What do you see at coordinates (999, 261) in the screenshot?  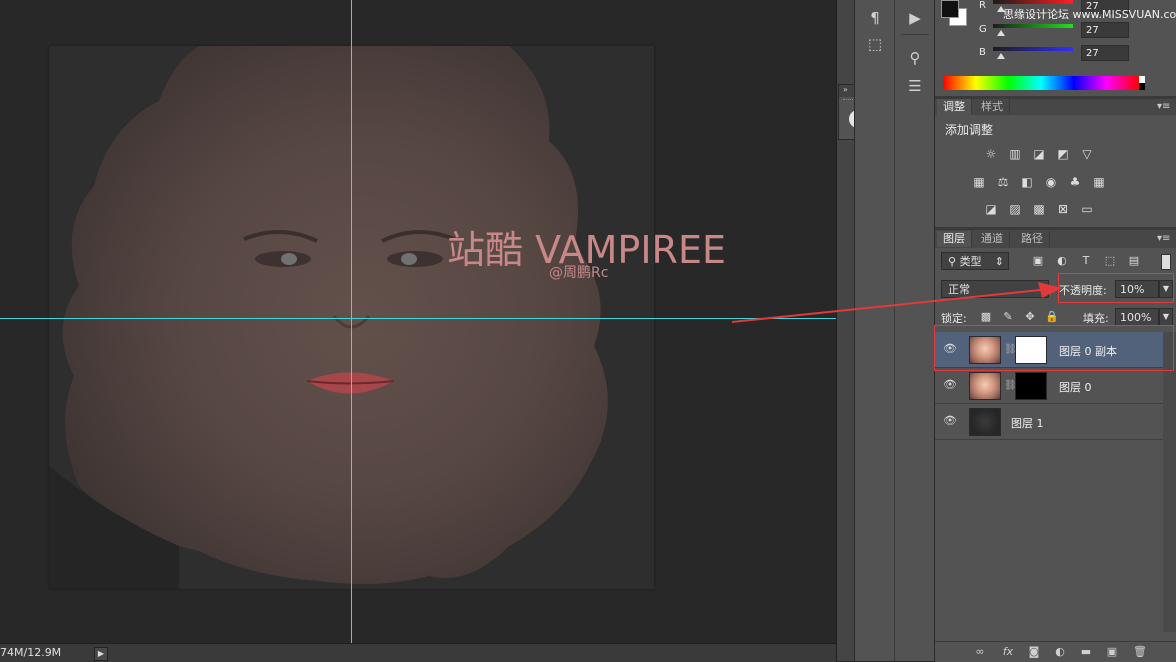 I see `select-arrows-icon: ⇕` at bounding box center [999, 261].